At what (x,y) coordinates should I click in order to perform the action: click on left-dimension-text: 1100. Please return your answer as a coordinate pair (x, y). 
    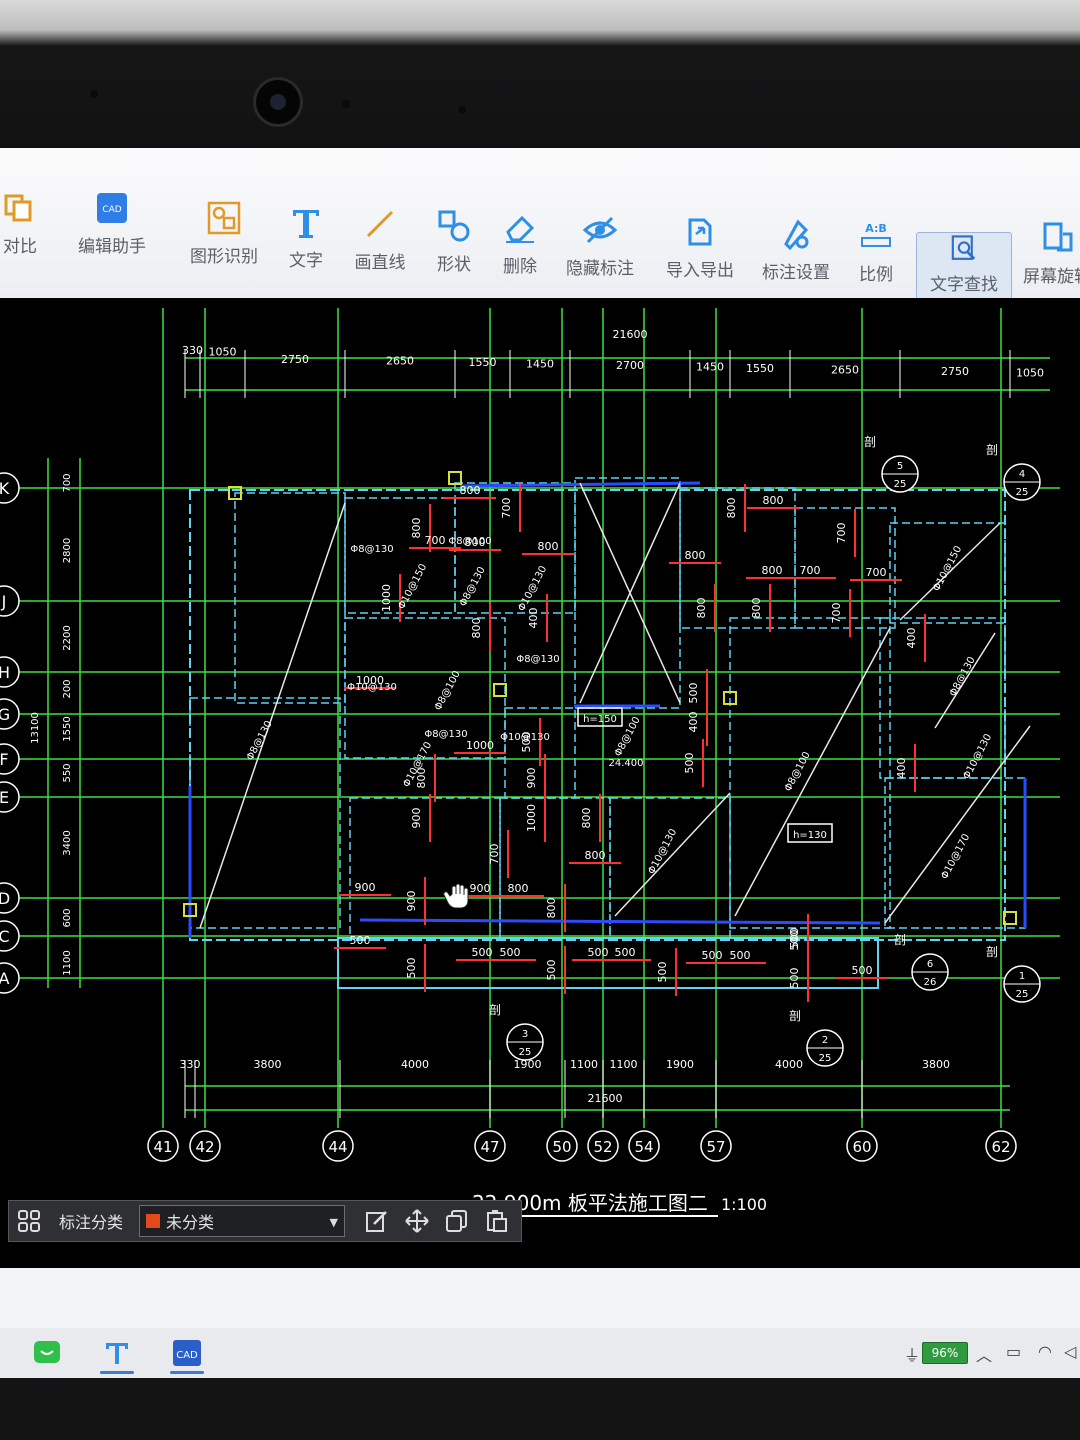
    Looking at the image, I should click on (67, 962).